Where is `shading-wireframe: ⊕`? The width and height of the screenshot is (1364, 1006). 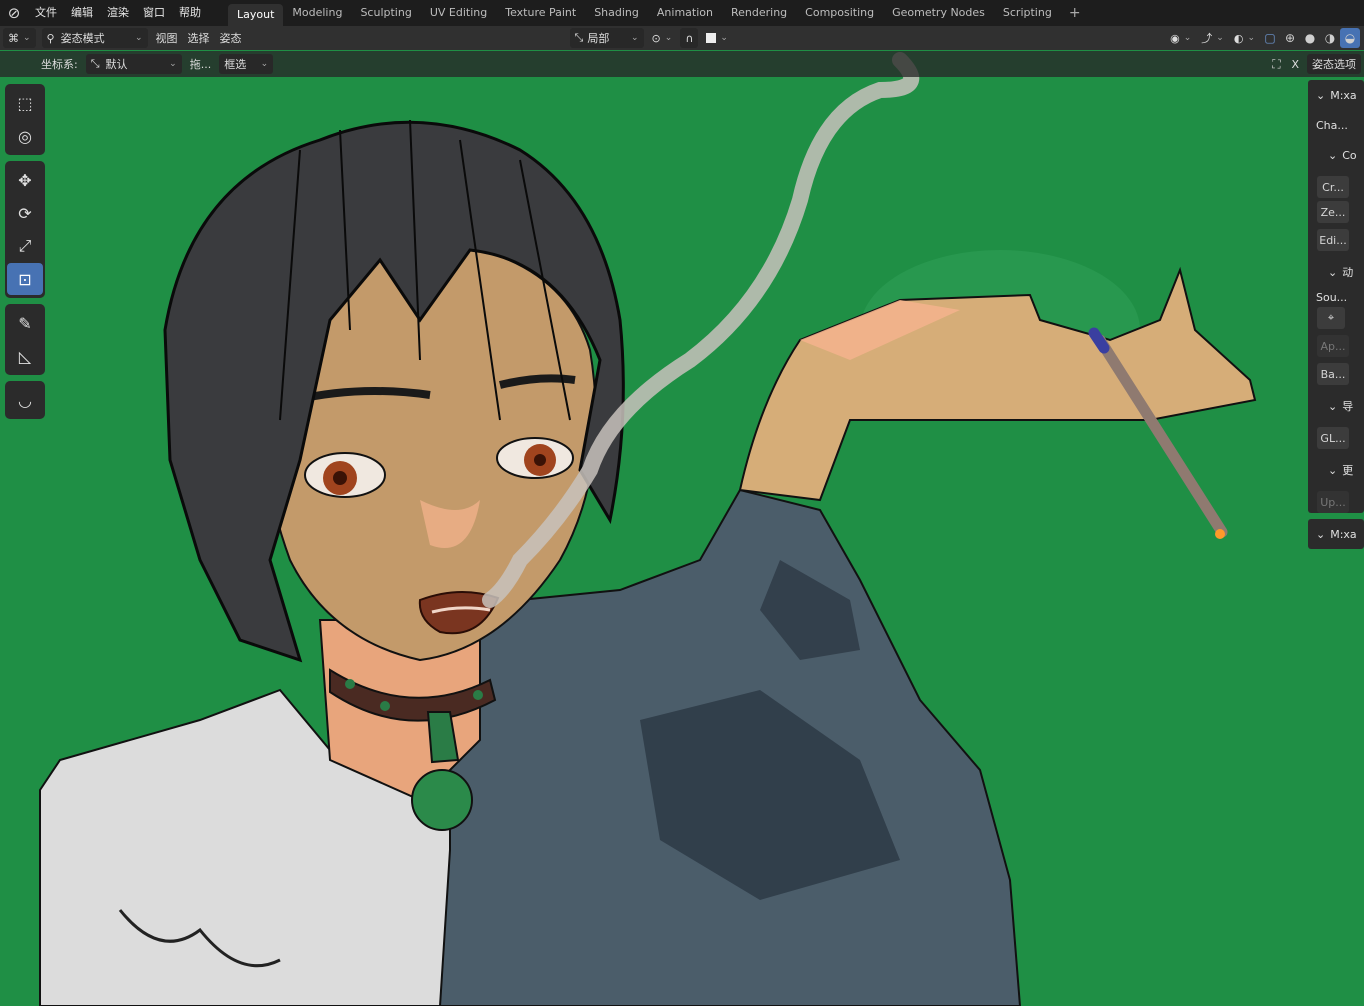 shading-wireframe: ⊕ is located at coordinates (1290, 38).